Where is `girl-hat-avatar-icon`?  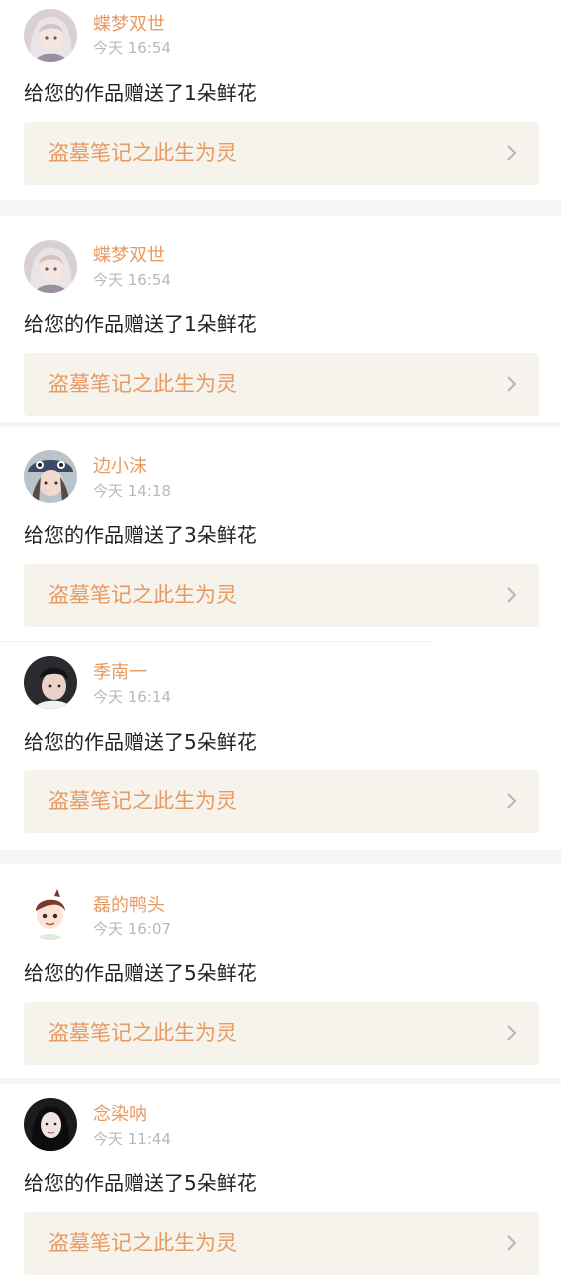 girl-hat-avatar-icon is located at coordinates (50, 476).